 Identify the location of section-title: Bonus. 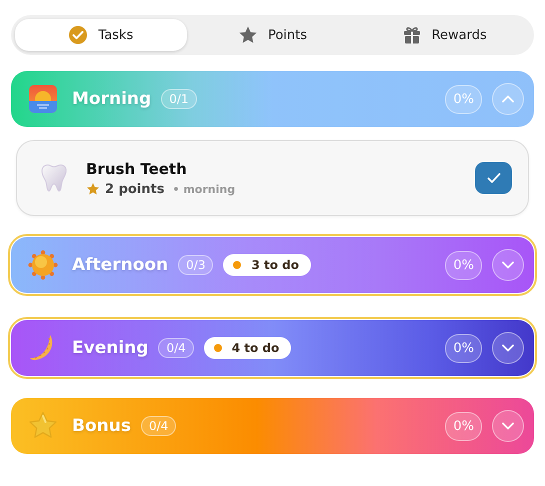
(101, 426).